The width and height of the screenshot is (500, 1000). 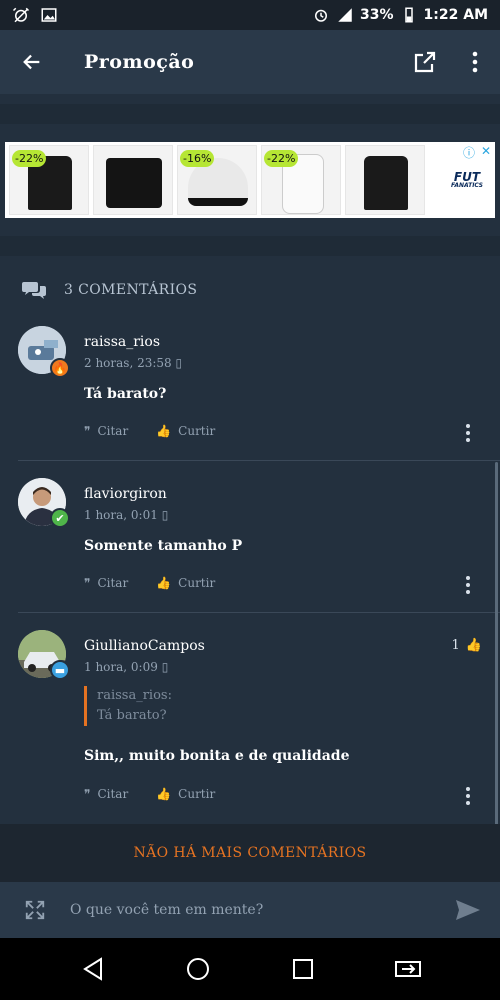 I want to click on no-more-comments: NÃO HÁ MAIS COMENTÁRIOS, so click(x=250, y=853).